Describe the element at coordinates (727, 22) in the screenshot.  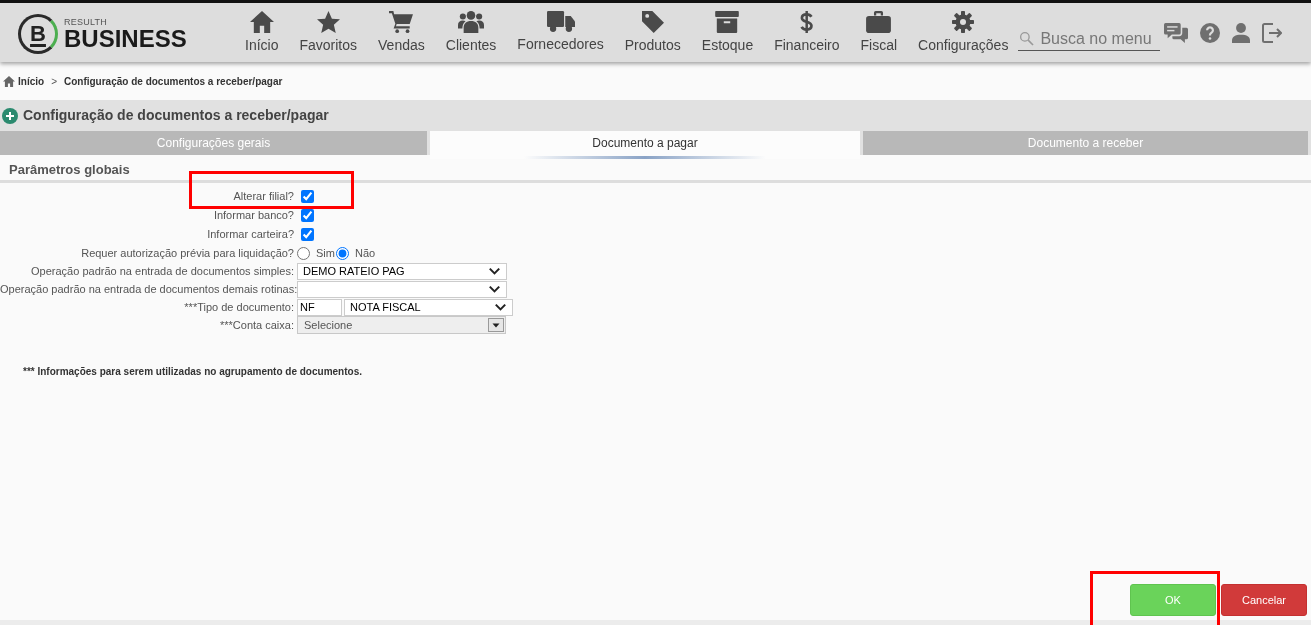
I see `archive-box-icon` at that location.